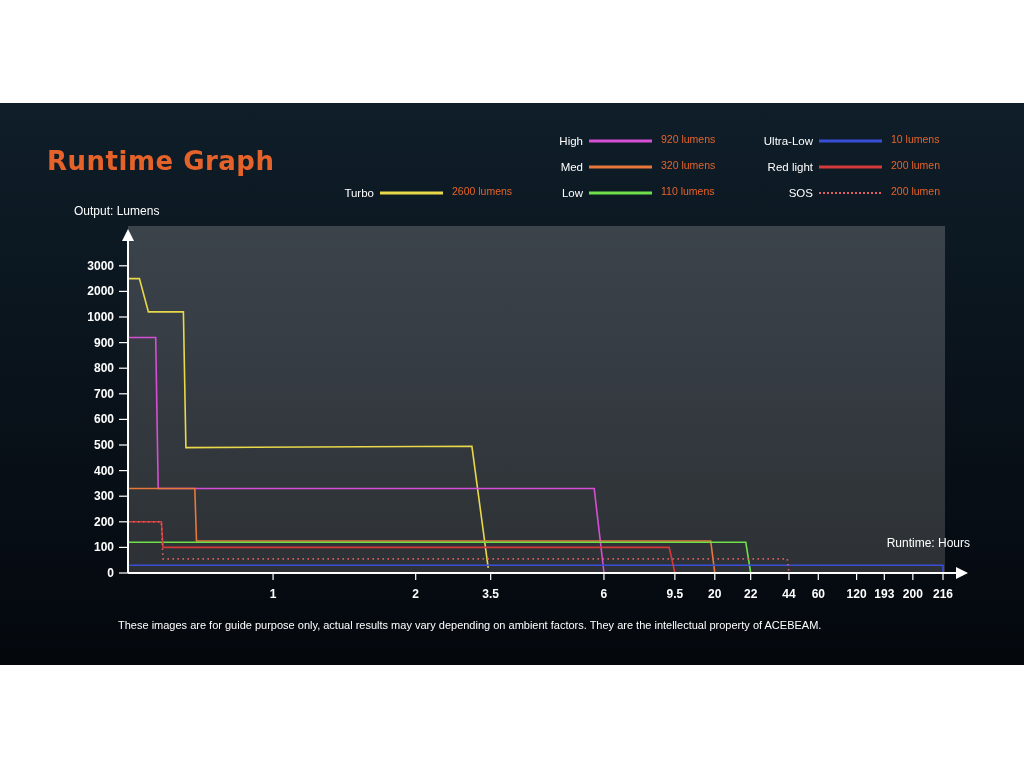  Describe the element at coordinates (482, 190) in the screenshot. I see `legend-value: 2600 lumens` at that location.